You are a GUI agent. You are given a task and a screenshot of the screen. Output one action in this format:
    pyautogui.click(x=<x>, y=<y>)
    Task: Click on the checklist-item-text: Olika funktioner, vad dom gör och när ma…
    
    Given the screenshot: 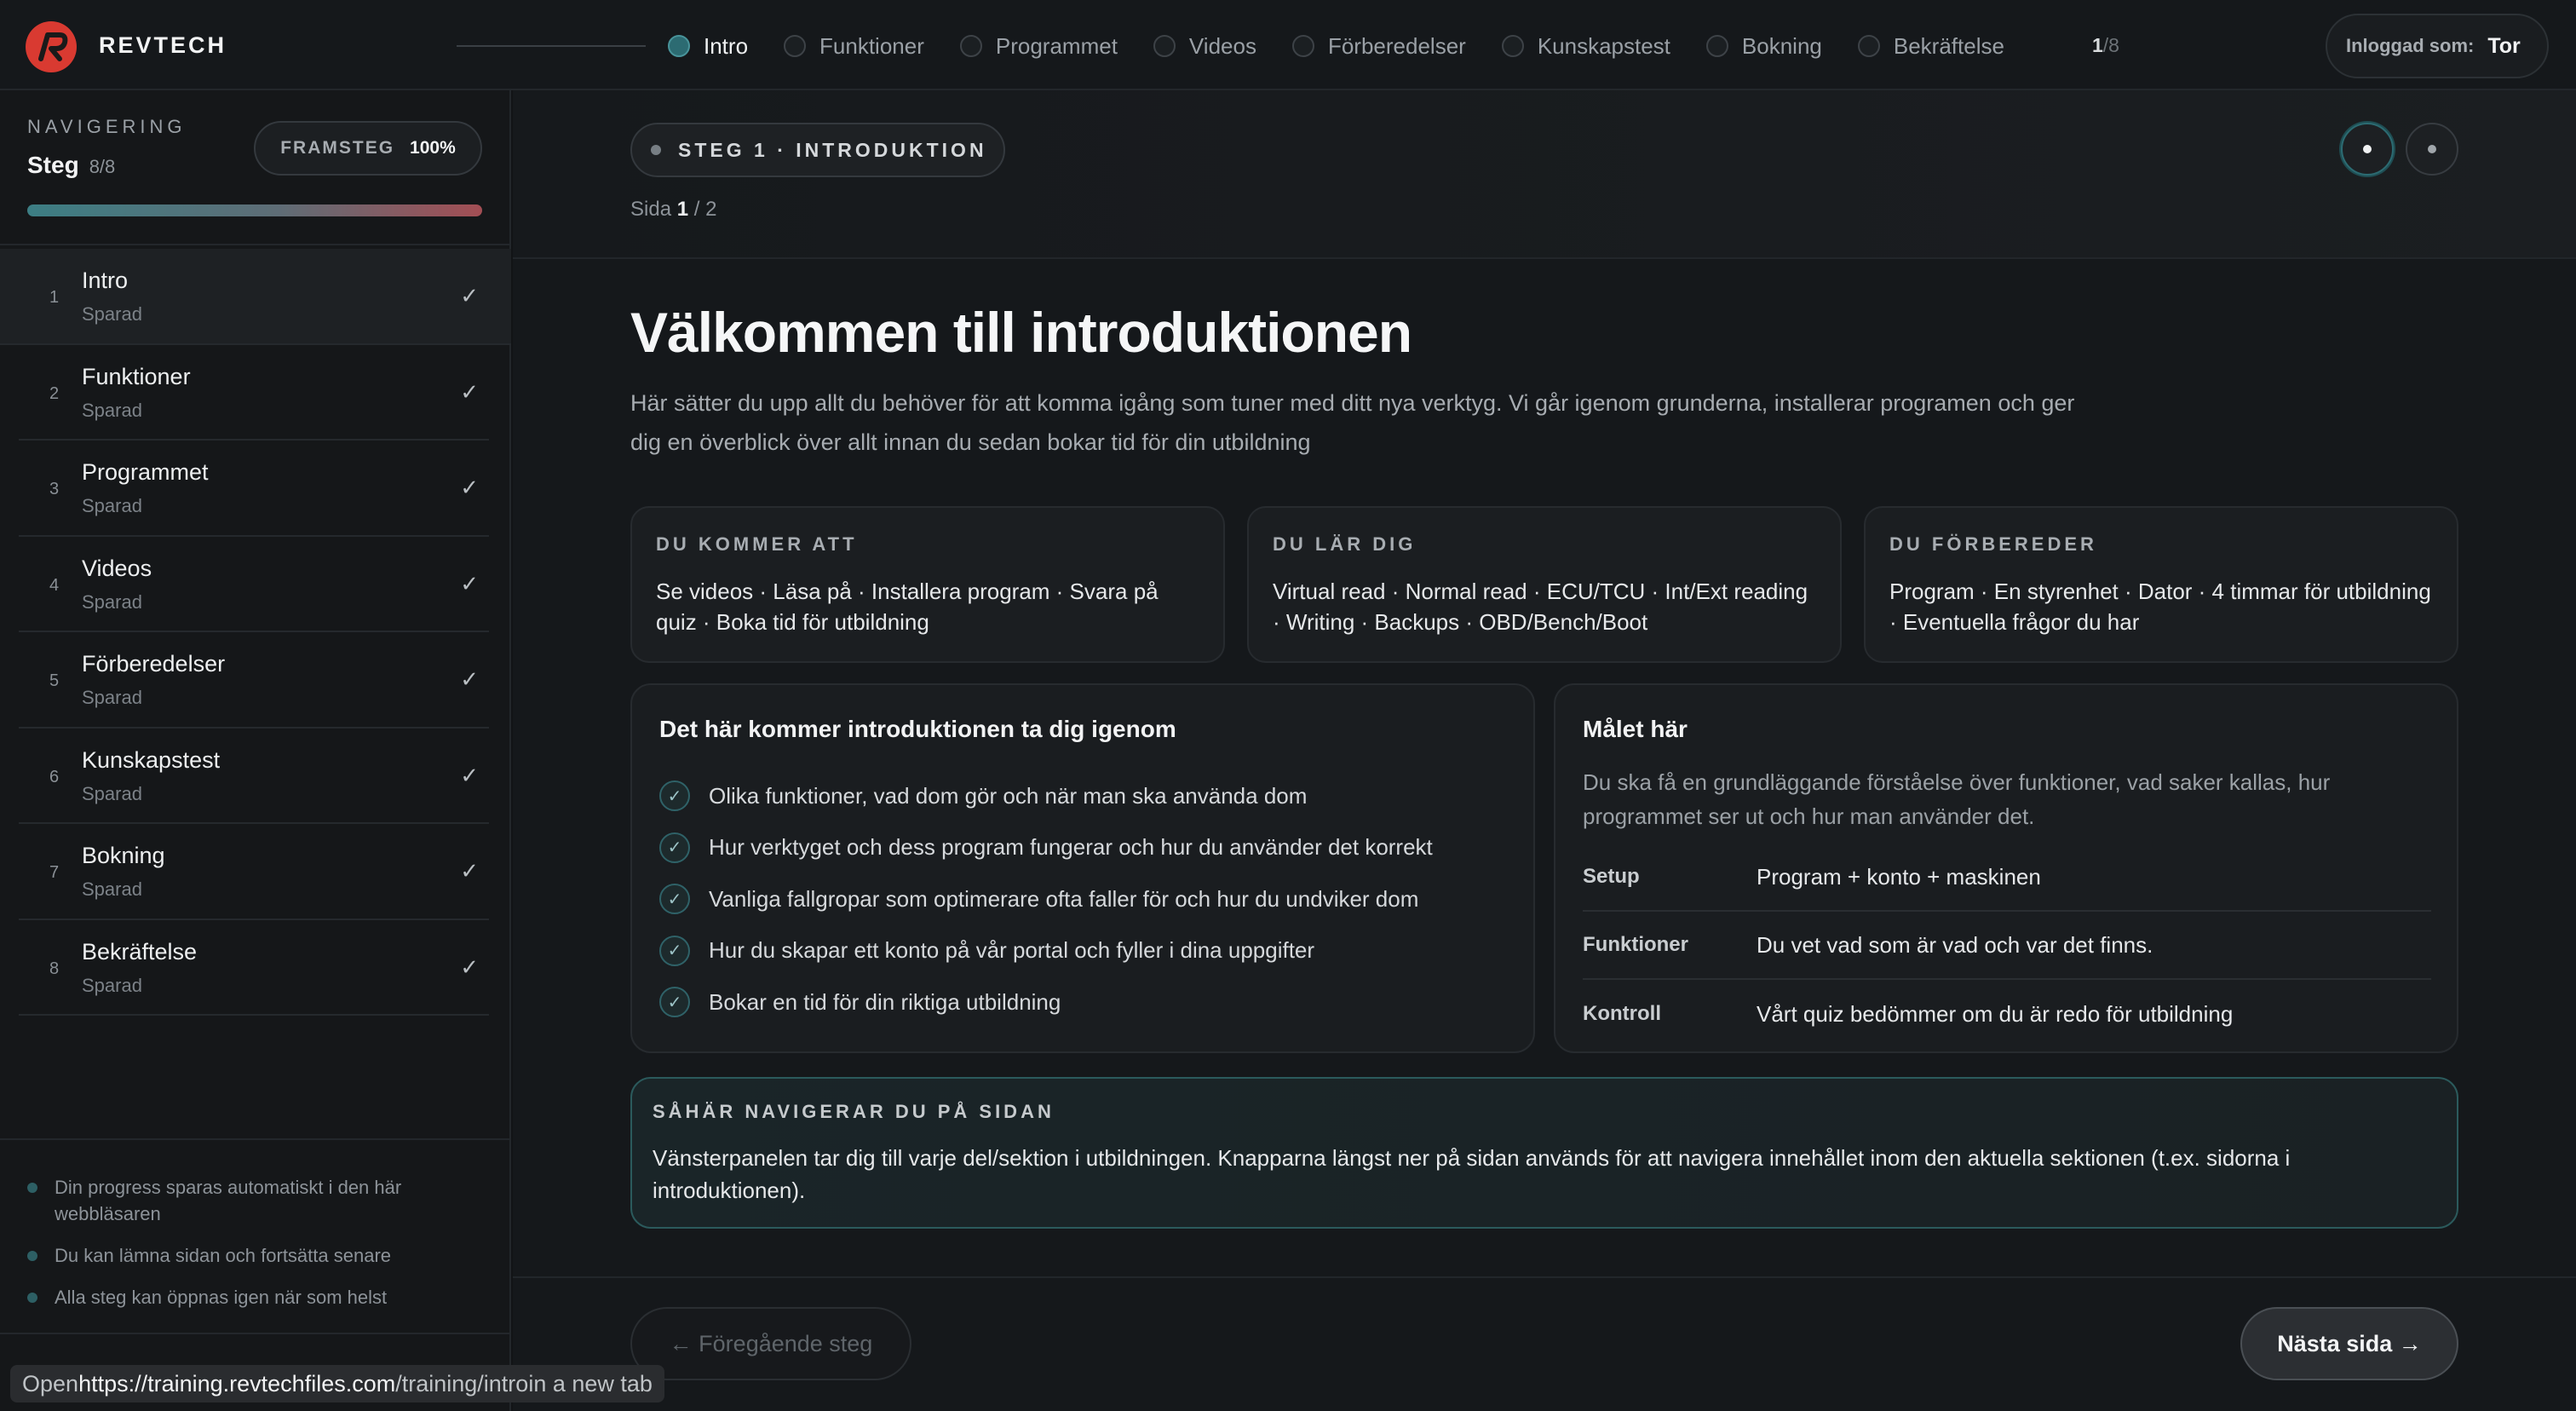 What is the action you would take?
    pyautogui.click(x=1009, y=795)
    